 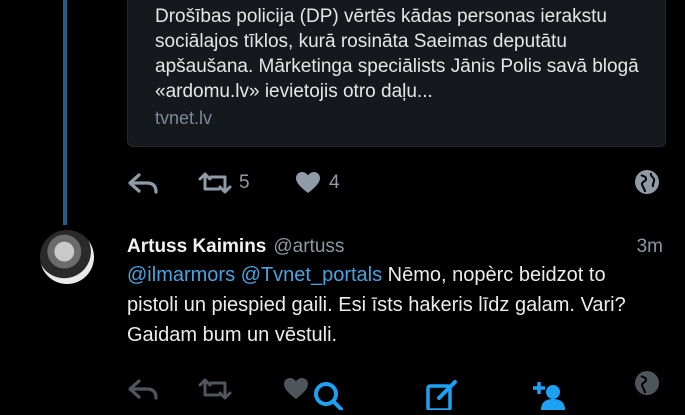 I want to click on reply-icon, so click(x=143, y=183).